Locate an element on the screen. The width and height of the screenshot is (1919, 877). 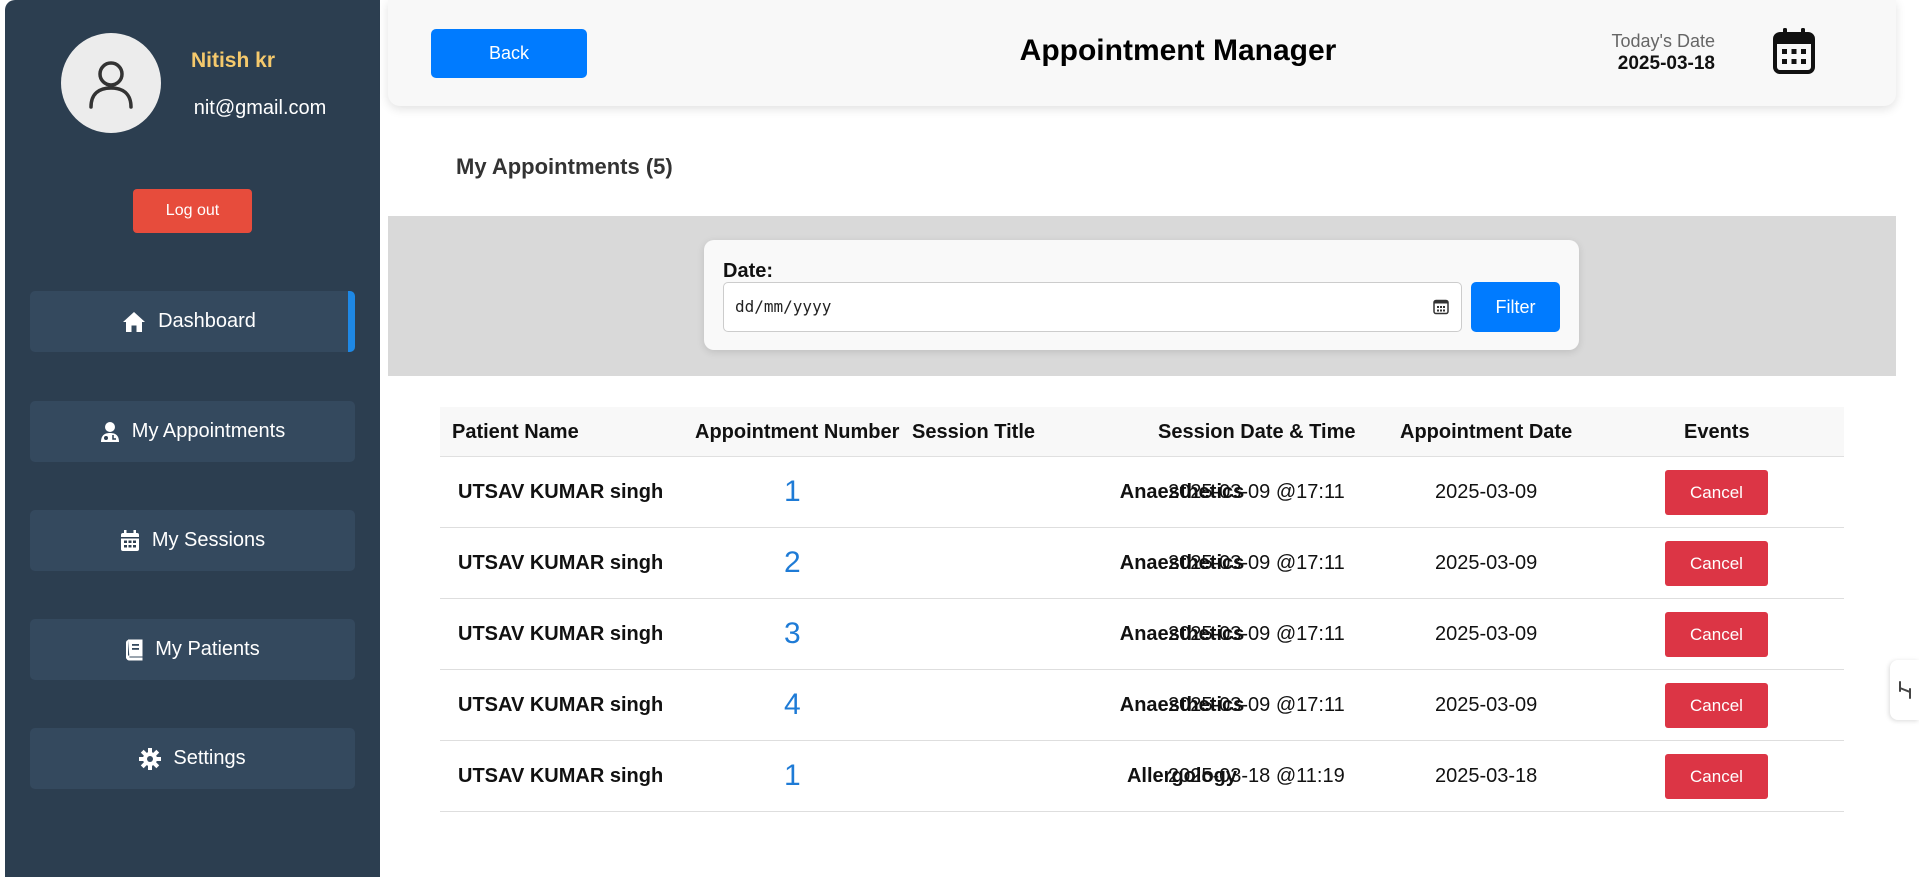
date-filter-label: Date: is located at coordinates (748, 271).